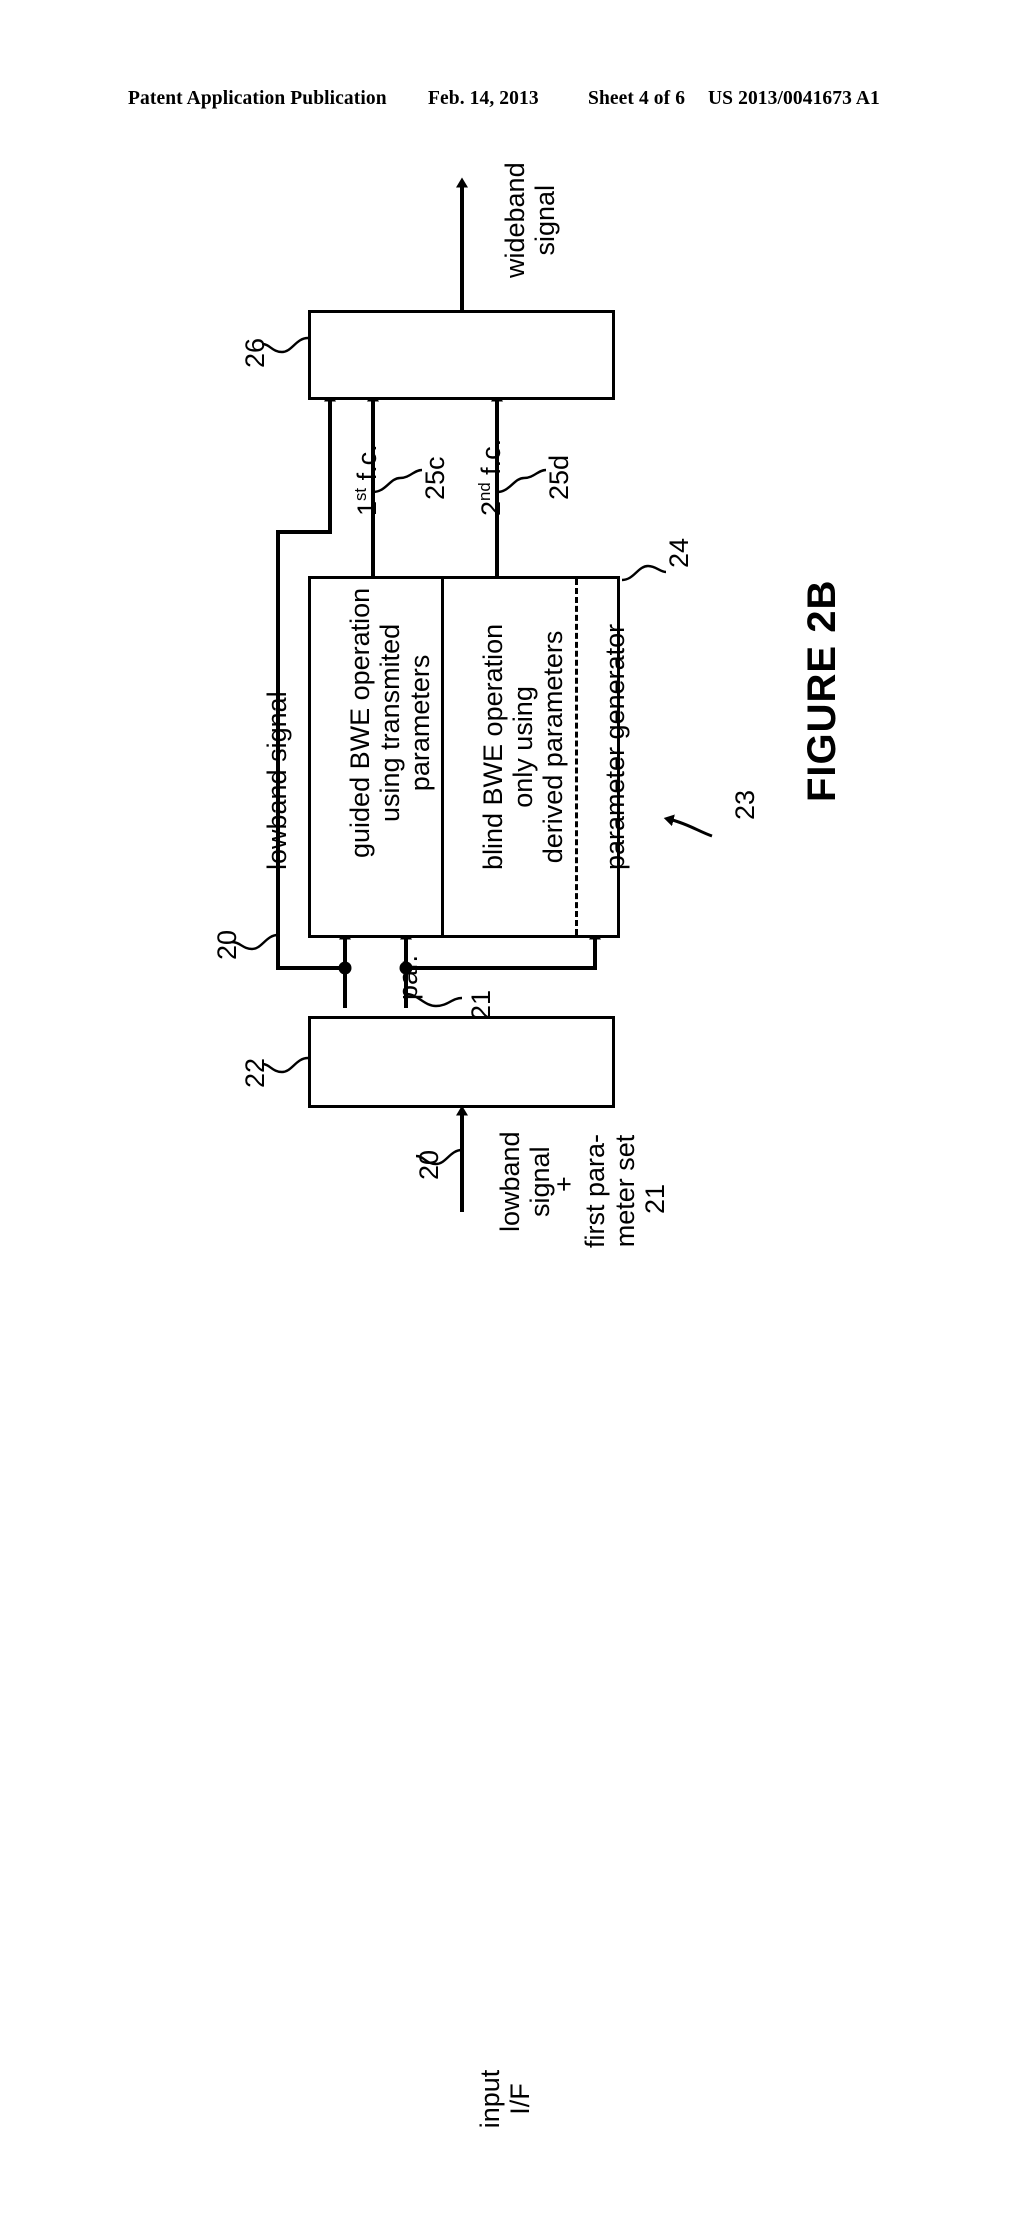 Image resolution: width=1024 pixels, height=2219 pixels. I want to click on guided-bwe-line2: using transmited, so click(390, 722).